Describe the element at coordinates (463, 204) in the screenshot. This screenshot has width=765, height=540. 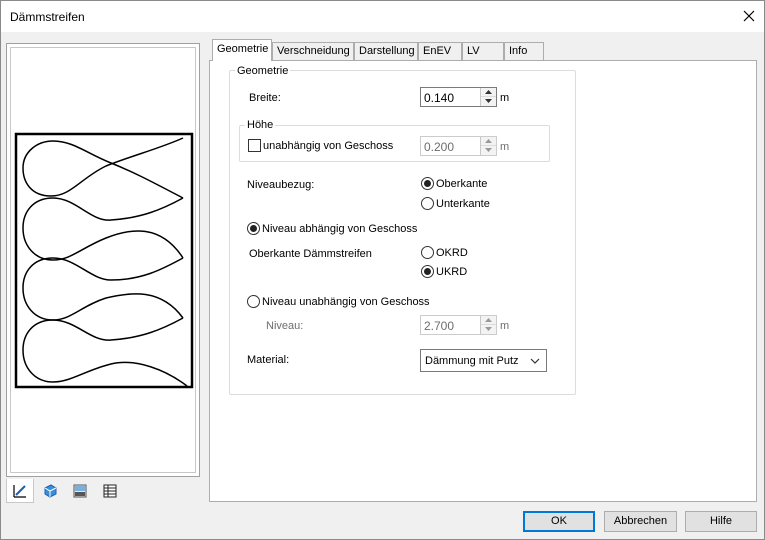
I see `unterkante-label: Unterkante` at that location.